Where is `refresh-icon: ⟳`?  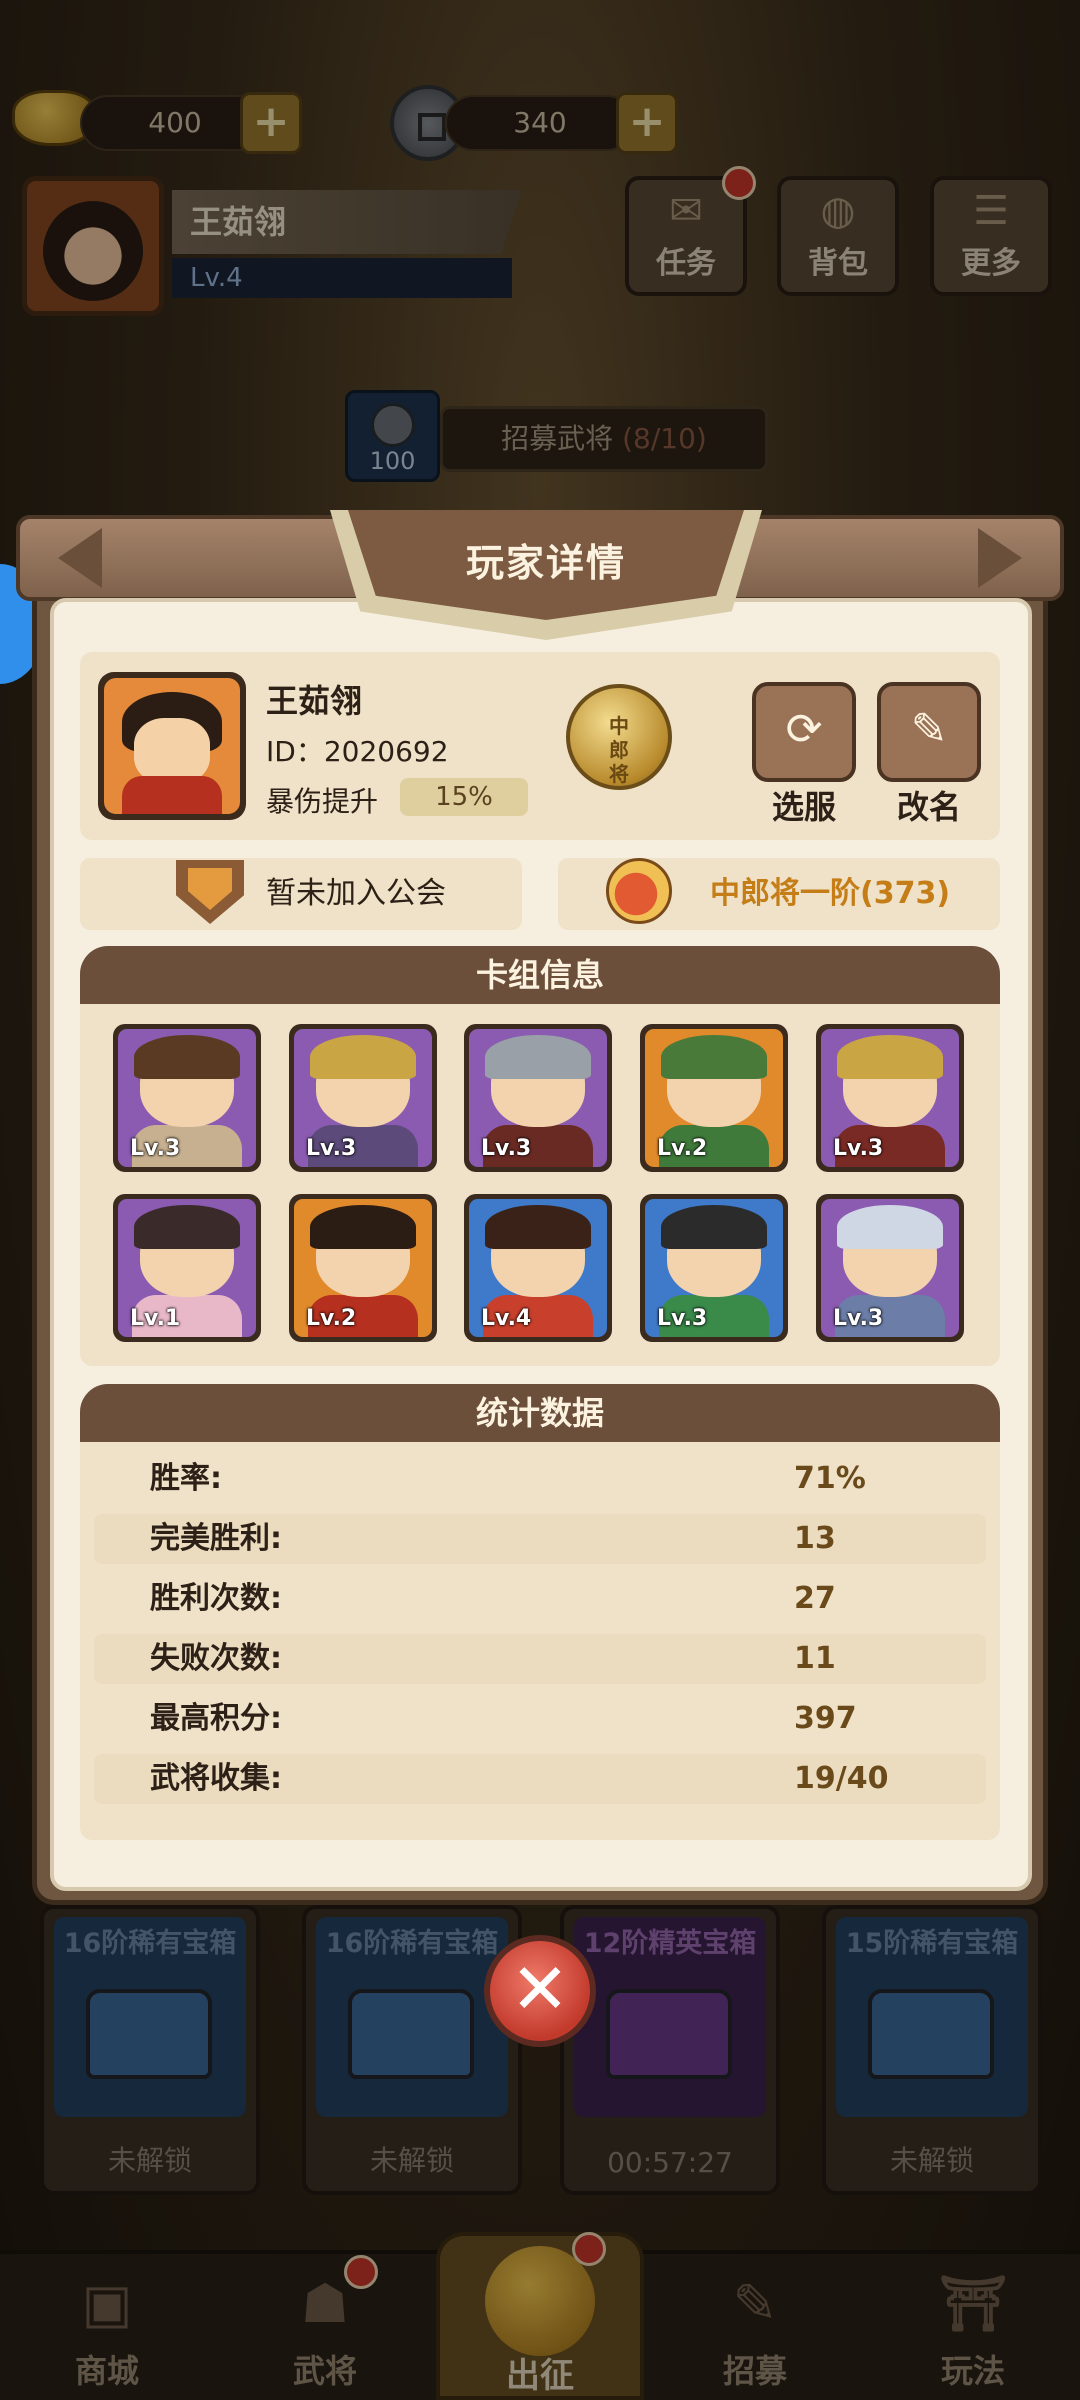 refresh-icon: ⟳ is located at coordinates (804, 729).